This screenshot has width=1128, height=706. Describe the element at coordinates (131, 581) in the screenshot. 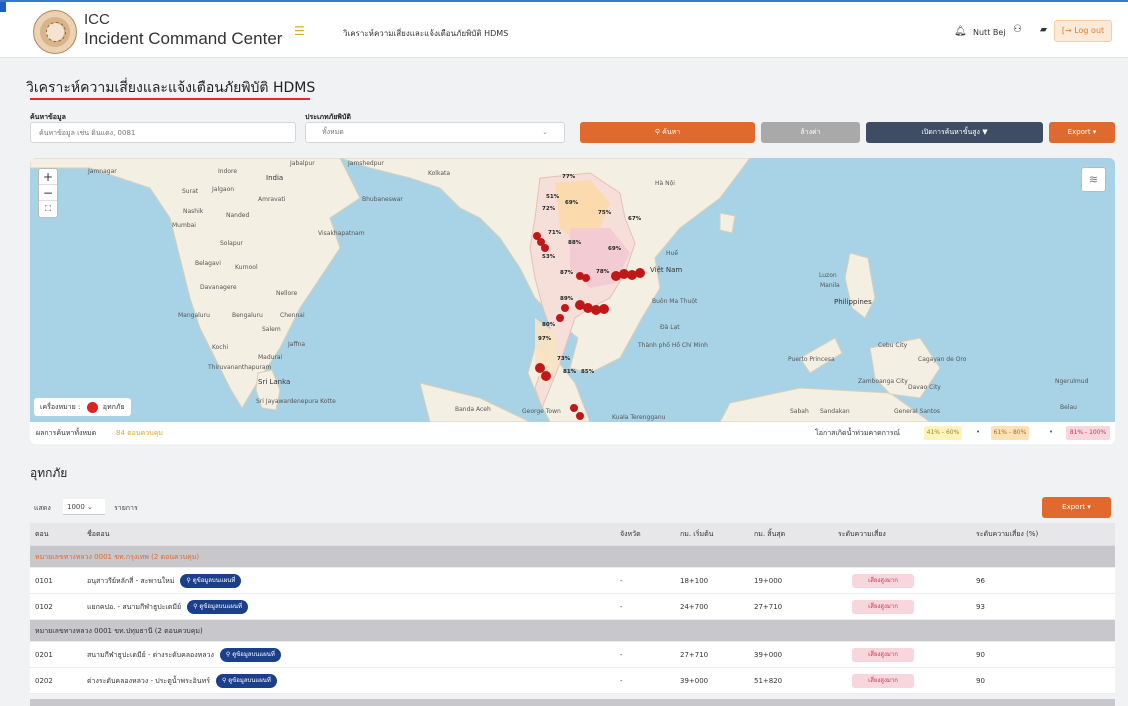

I see `section-name: อนุสาวรีย์หลักสี่ - สะพานใหม่` at that location.